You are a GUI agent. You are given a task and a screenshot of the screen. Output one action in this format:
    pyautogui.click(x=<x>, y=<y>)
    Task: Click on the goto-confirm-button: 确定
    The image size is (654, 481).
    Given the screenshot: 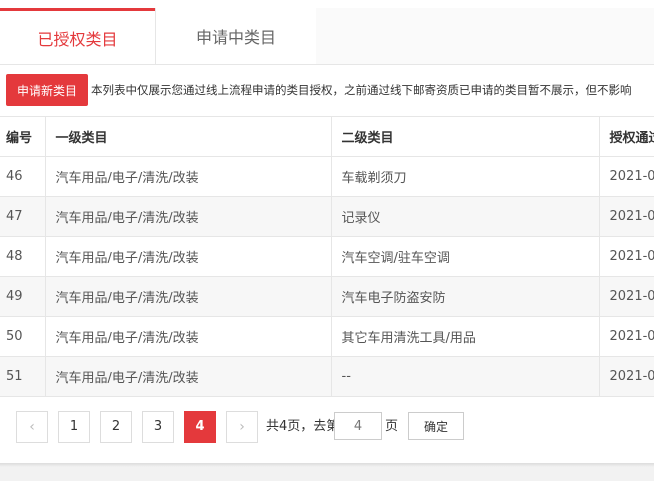 What is the action you would take?
    pyautogui.click(x=436, y=426)
    